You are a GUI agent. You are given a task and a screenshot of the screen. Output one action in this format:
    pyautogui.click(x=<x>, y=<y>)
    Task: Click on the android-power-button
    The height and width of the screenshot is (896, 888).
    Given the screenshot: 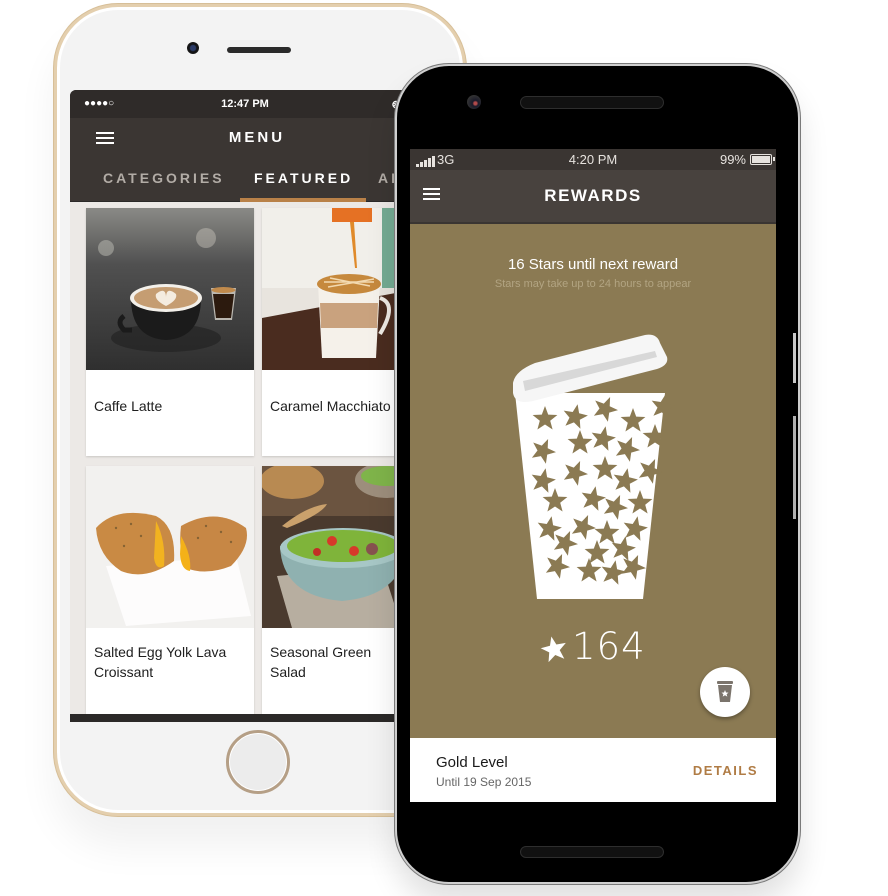 What is the action you would take?
    pyautogui.click(x=794, y=358)
    